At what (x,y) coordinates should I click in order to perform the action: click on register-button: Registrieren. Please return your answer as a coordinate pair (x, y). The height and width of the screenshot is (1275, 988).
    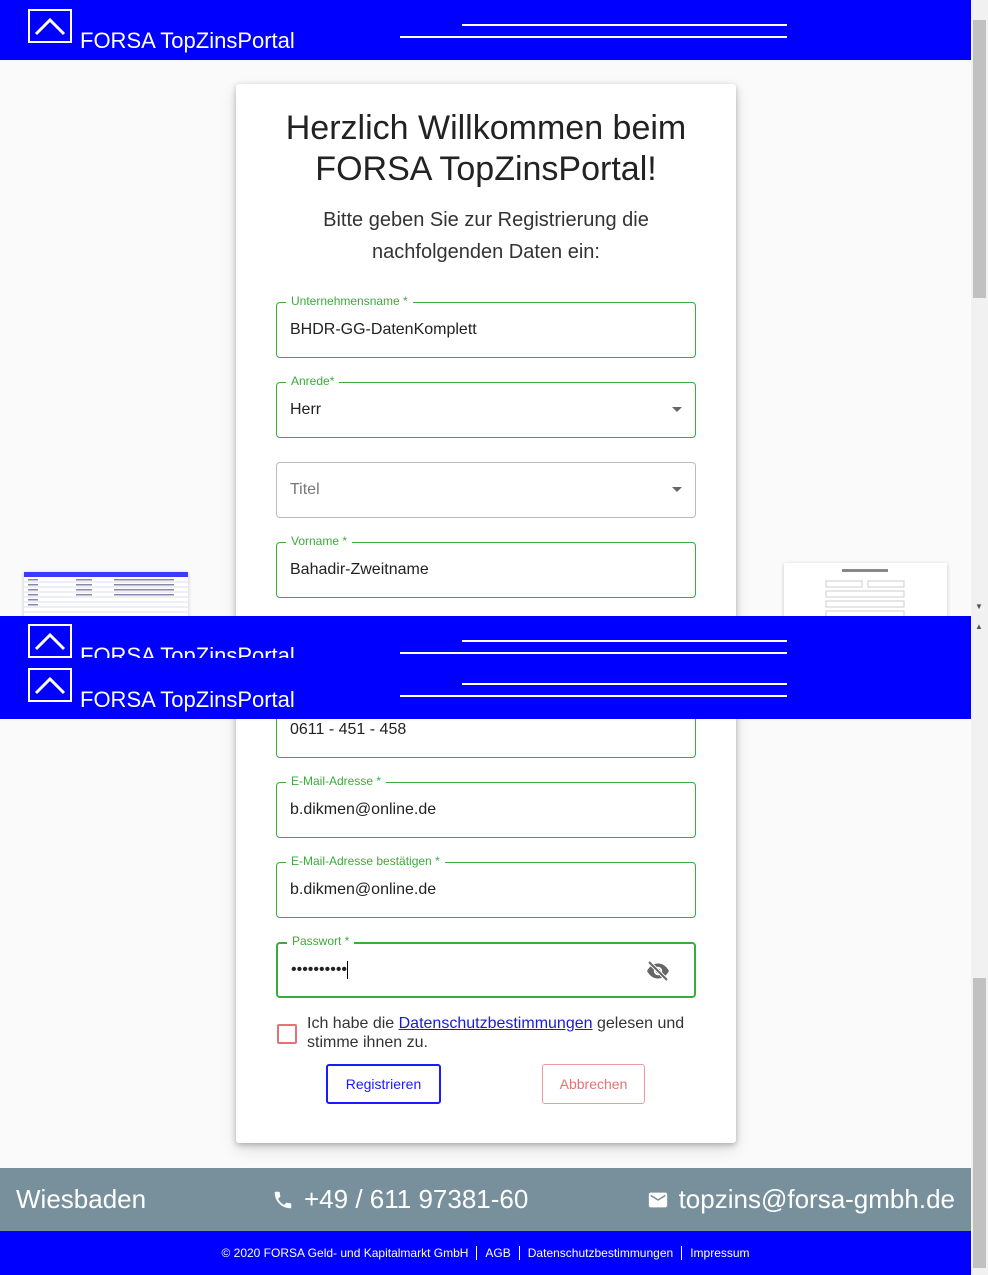
    Looking at the image, I should click on (383, 1084).